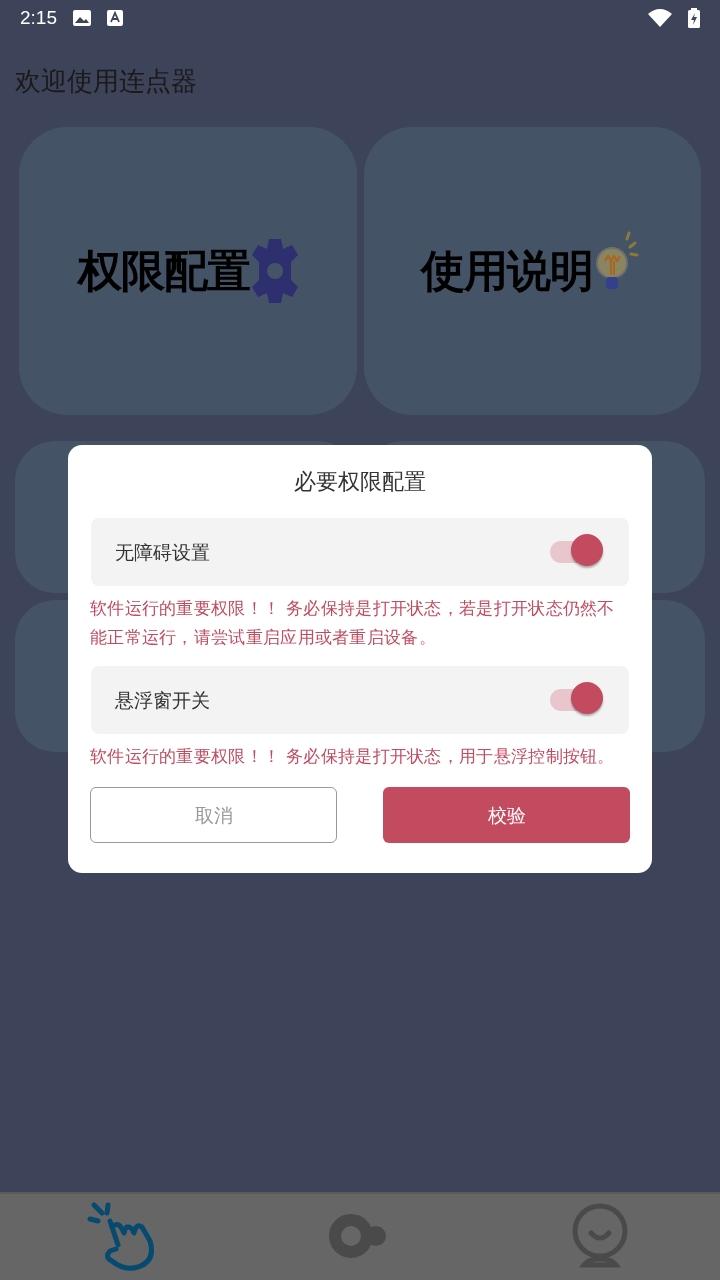 The image size is (720, 1280). What do you see at coordinates (82, 18) in the screenshot?
I see `image-icon` at bounding box center [82, 18].